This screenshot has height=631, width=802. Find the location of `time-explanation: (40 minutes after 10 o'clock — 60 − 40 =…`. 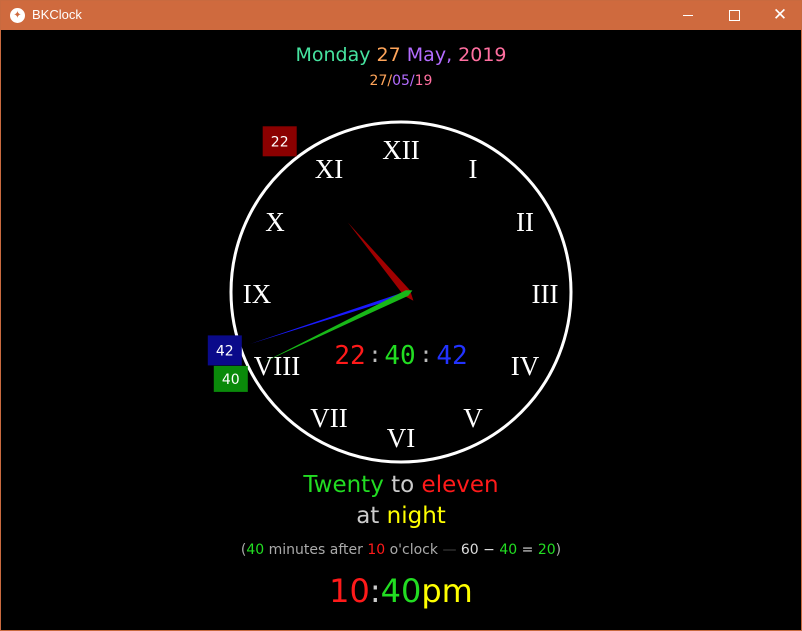

time-explanation: (40 minutes after 10 o'clock — 60 − 40 =… is located at coordinates (401, 550).